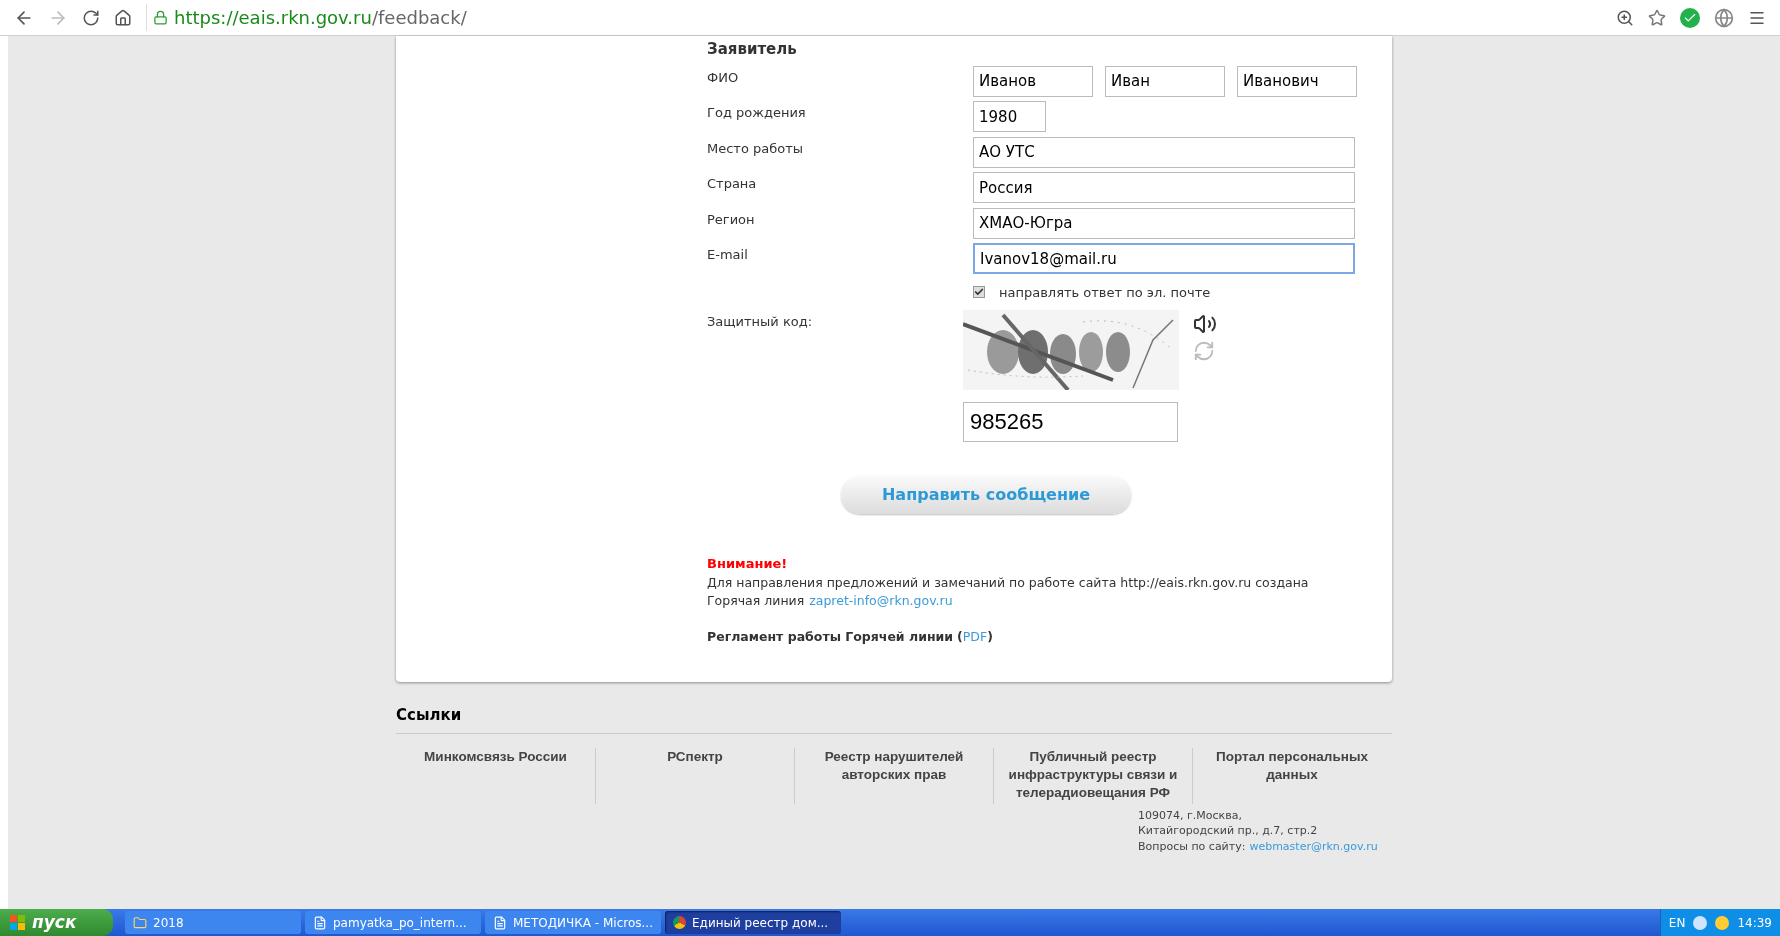 The height and width of the screenshot is (936, 1780). What do you see at coordinates (874, 17) in the screenshot?
I see `address-bar: https://eais.rkn.gov.ru/feedback/` at bounding box center [874, 17].